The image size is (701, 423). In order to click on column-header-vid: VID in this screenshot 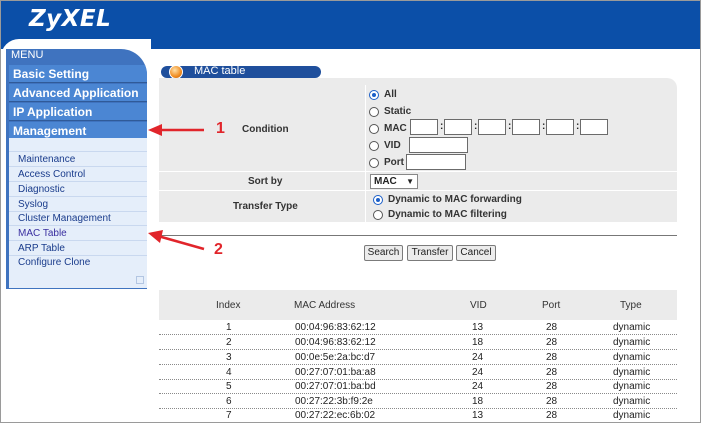, I will do `click(478, 305)`.